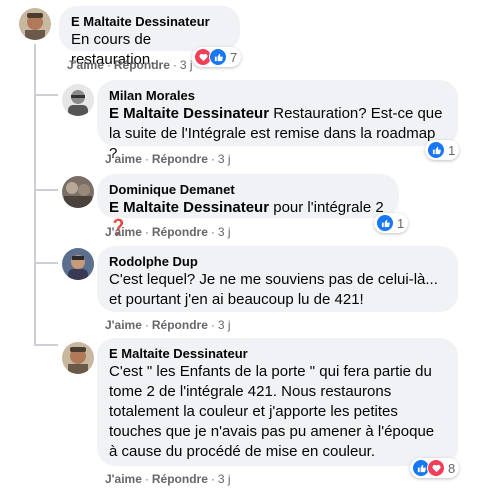  Describe the element at coordinates (277, 262) in the screenshot. I see `comment-author: Rodolphe Dup` at that location.